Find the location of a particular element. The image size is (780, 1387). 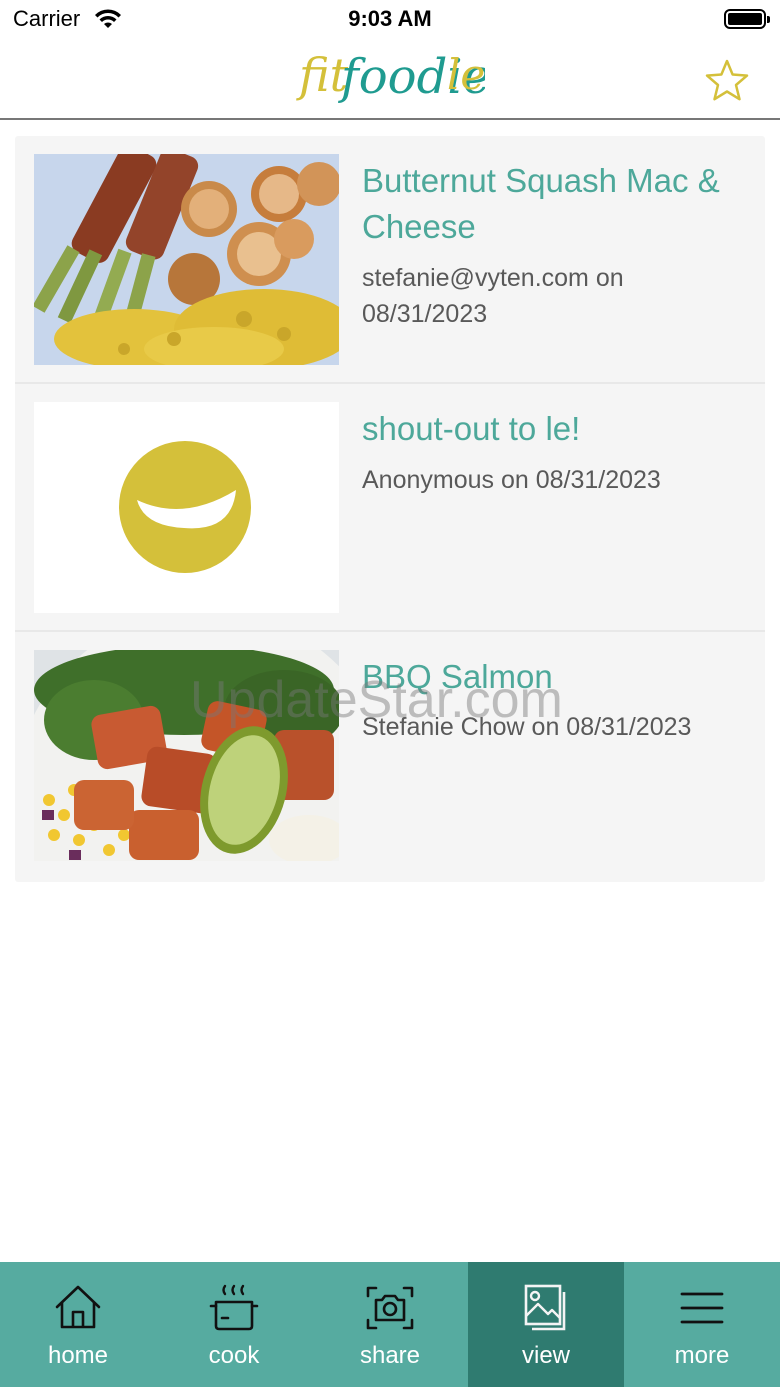

fitfoodiele-logo: fit foodie le is located at coordinates (390, 76).